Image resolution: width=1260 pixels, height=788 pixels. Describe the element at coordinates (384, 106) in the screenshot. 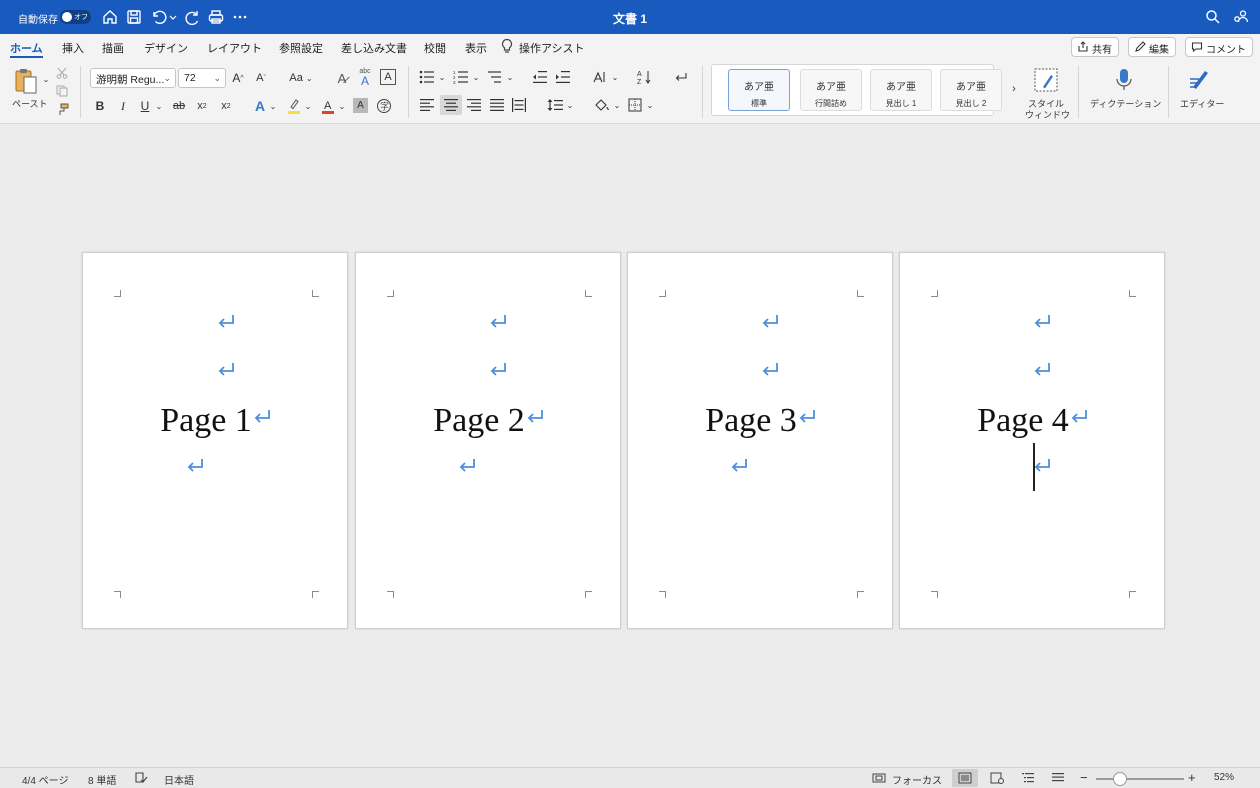

I see `enclosed-character-icon: 字` at that location.